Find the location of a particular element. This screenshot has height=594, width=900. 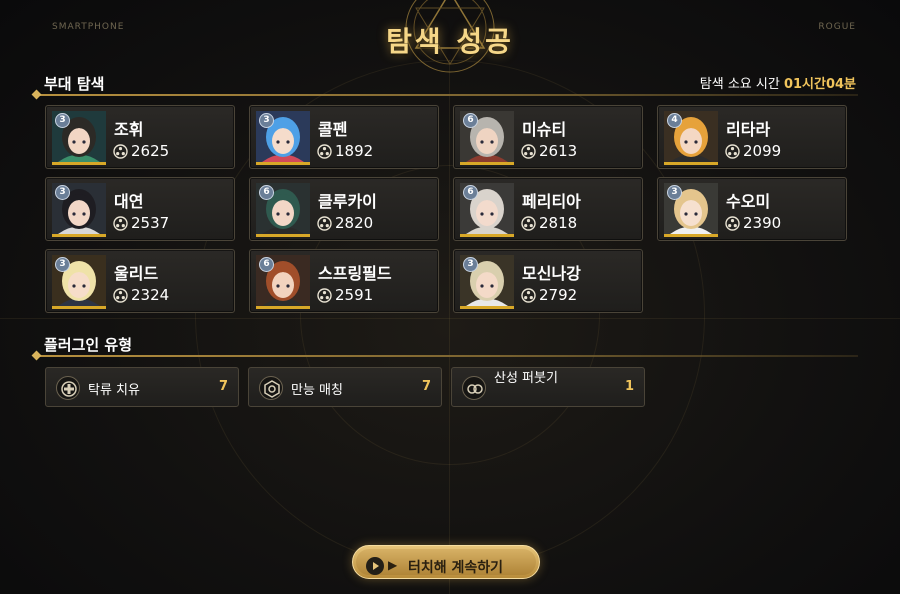

squad-section-divider is located at coordinates (447, 95).